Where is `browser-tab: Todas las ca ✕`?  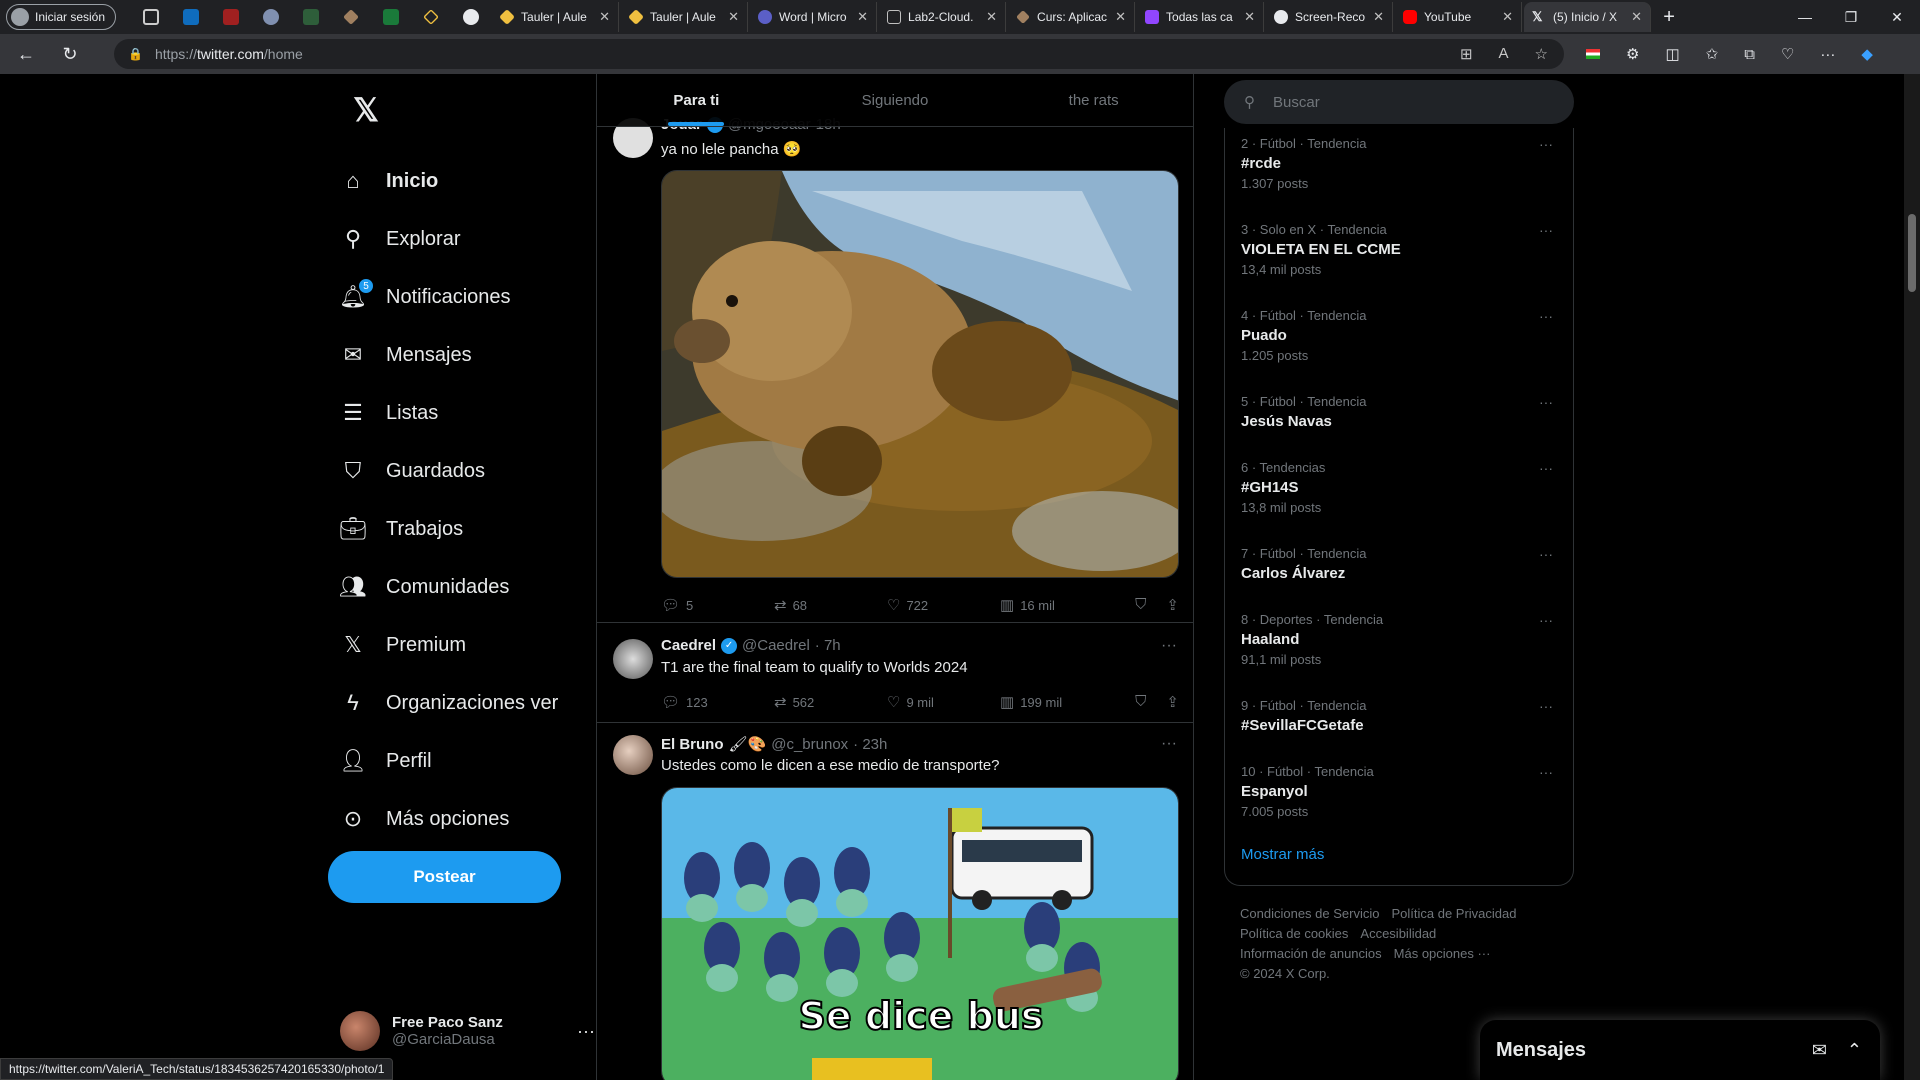
browser-tab: Todas las ca ✕ is located at coordinates (1201, 17).